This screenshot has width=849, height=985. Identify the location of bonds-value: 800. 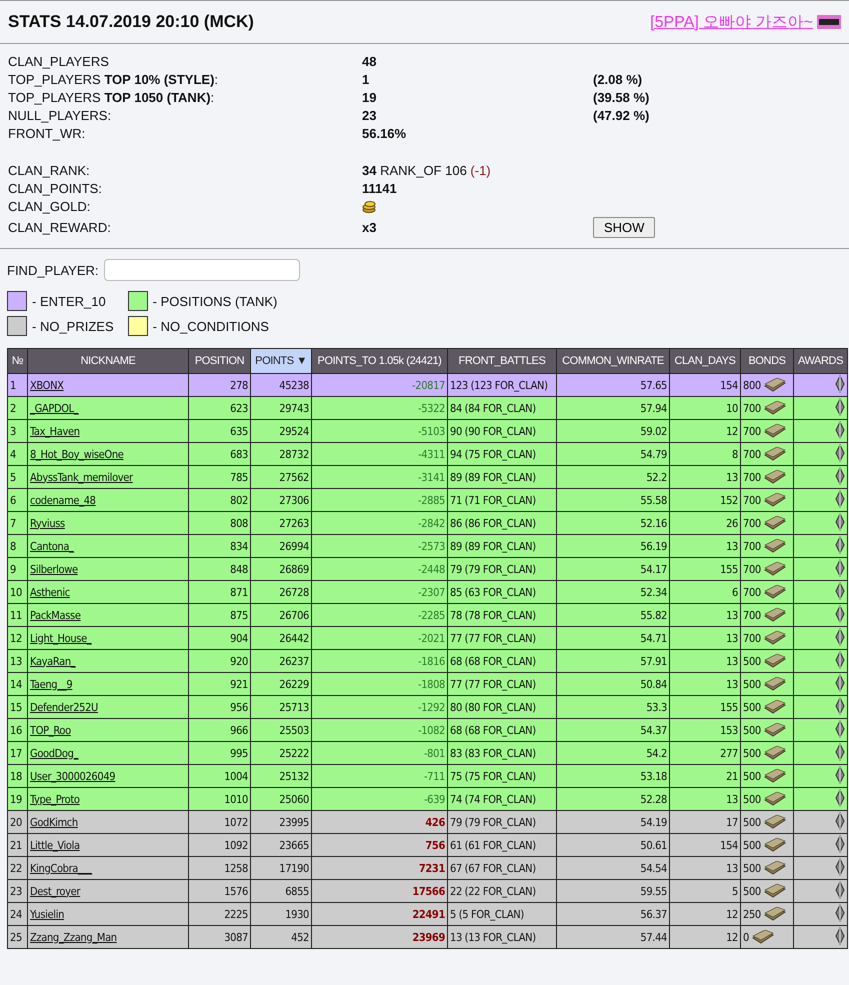
(752, 385).